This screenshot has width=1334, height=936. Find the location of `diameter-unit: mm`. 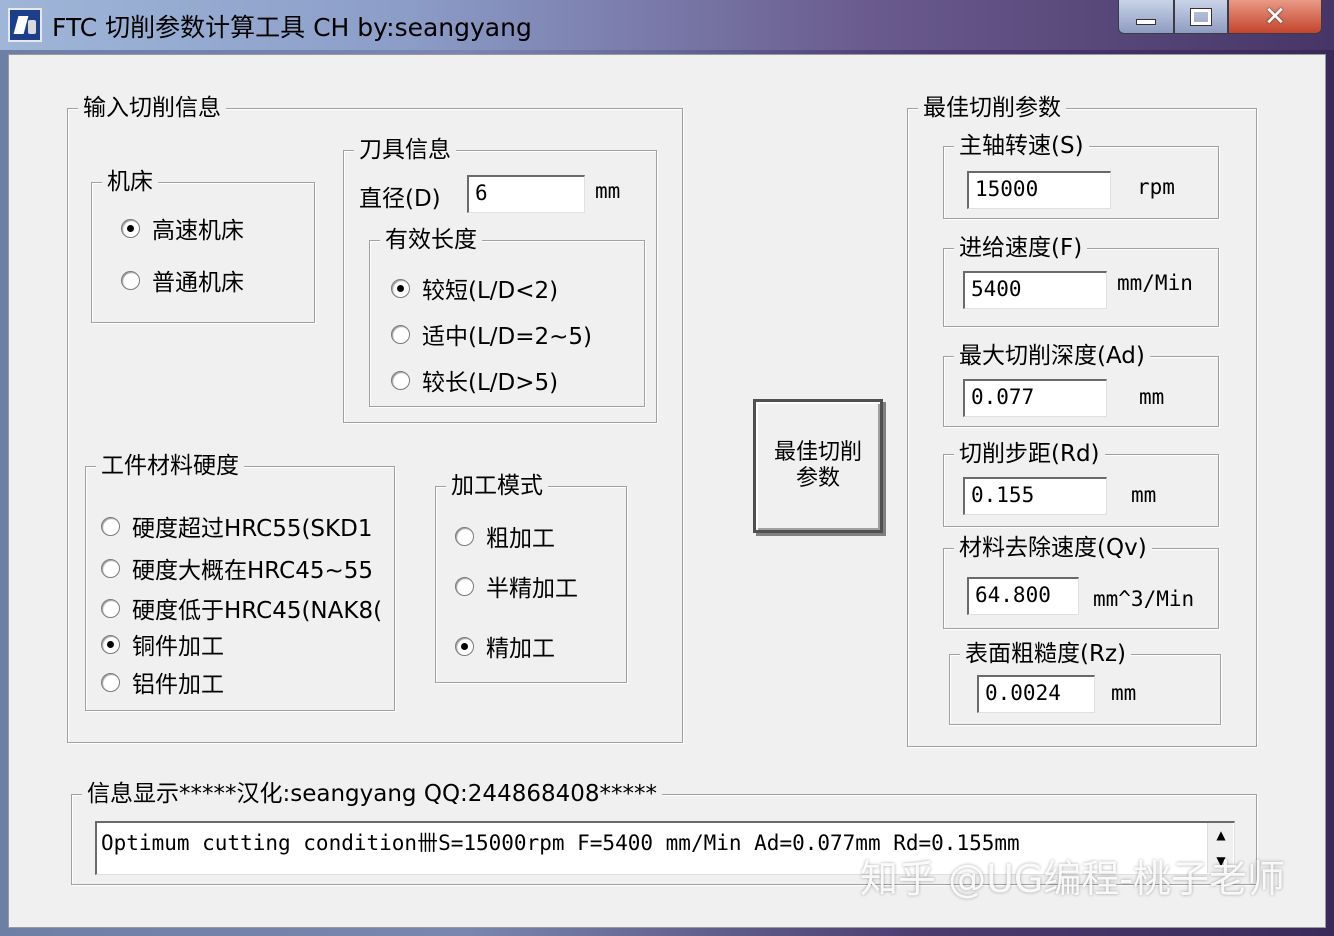

diameter-unit: mm is located at coordinates (608, 191).